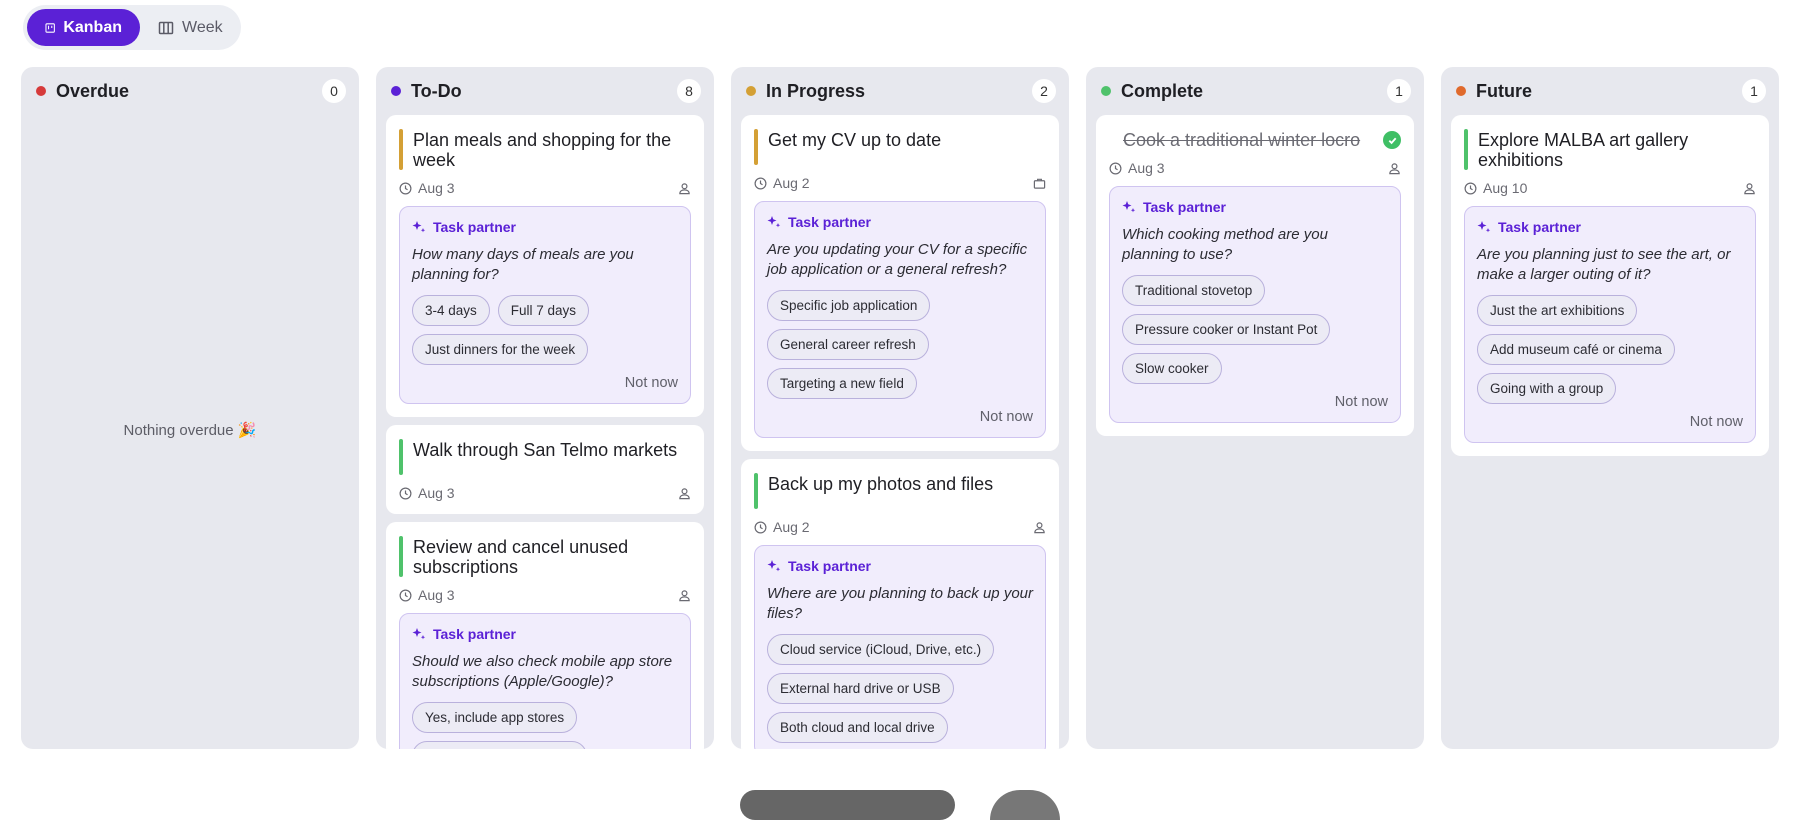 Image resolution: width=1800 pixels, height=820 pixels. I want to click on column-title: Overdue, so click(93, 90).